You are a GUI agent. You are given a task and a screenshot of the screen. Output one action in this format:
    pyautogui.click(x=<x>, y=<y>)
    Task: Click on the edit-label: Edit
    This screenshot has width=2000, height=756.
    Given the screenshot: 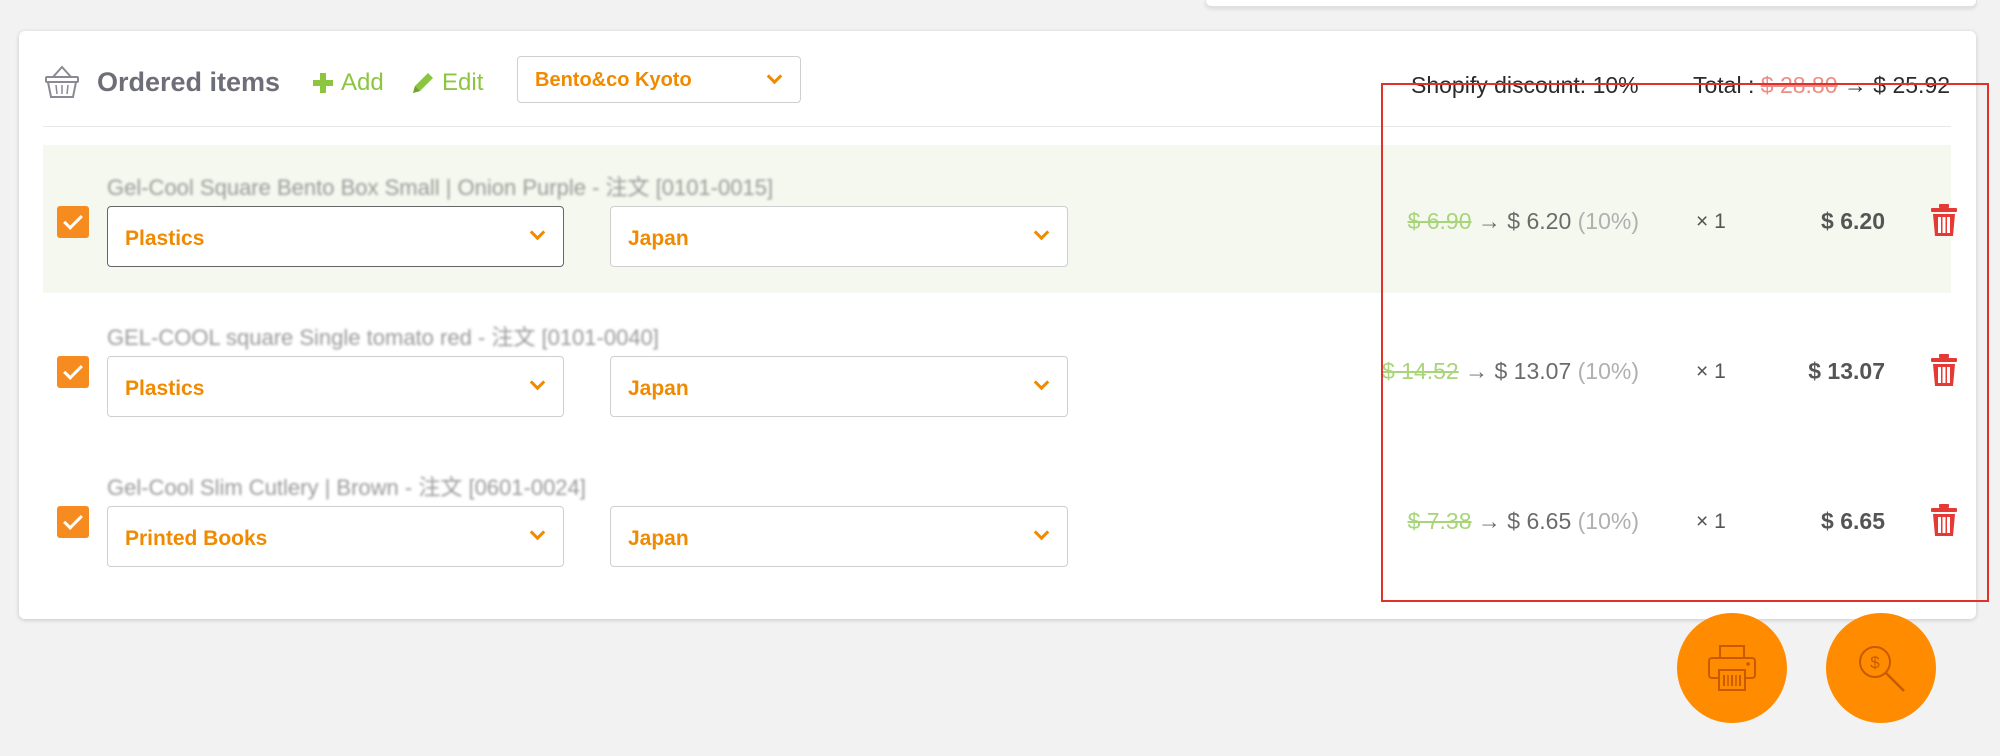 What is the action you would take?
    pyautogui.click(x=463, y=82)
    